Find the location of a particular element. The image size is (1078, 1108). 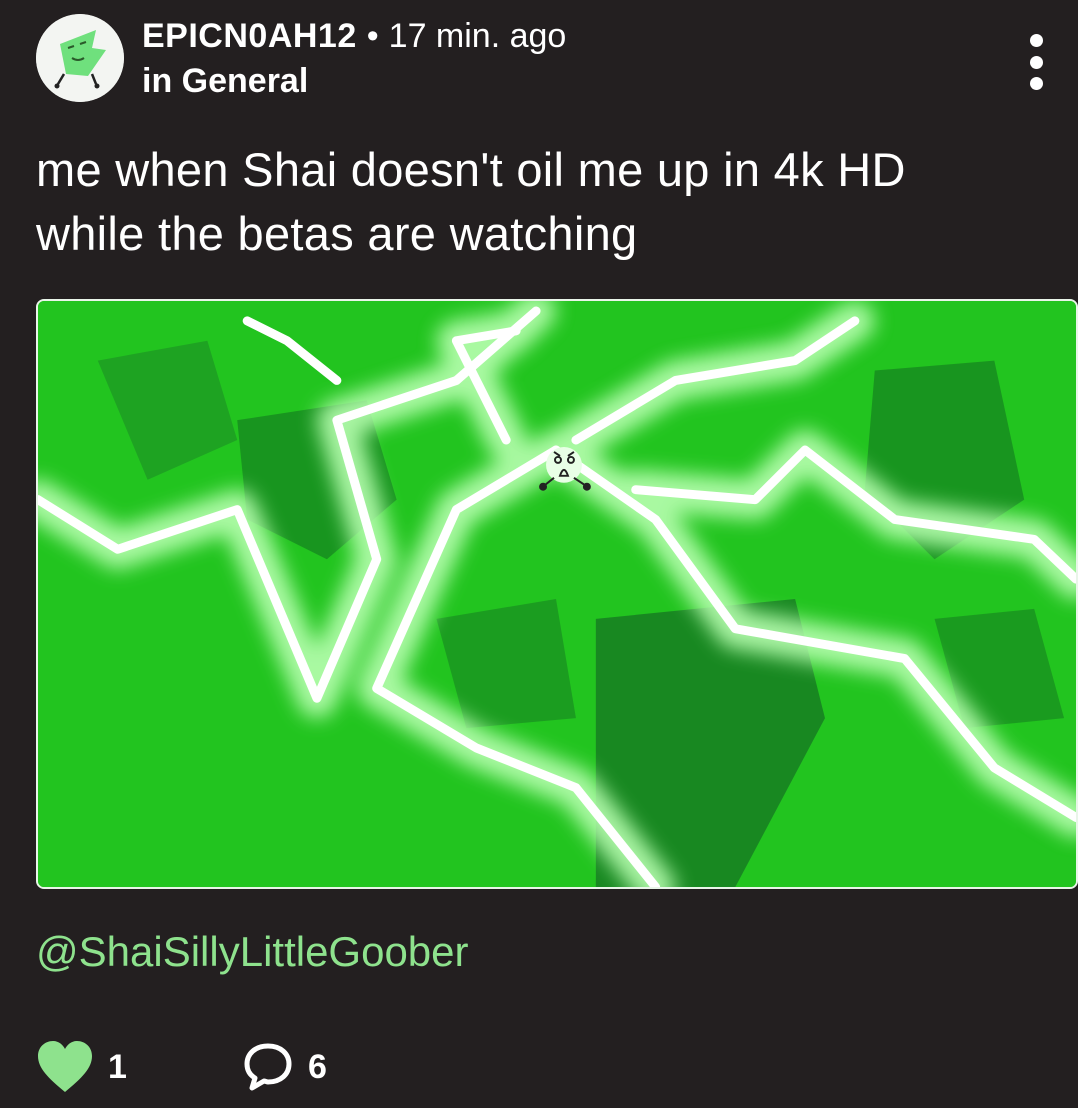

meta-line: EPICN0AH12 • 17 min. ago is located at coordinates (354, 36).